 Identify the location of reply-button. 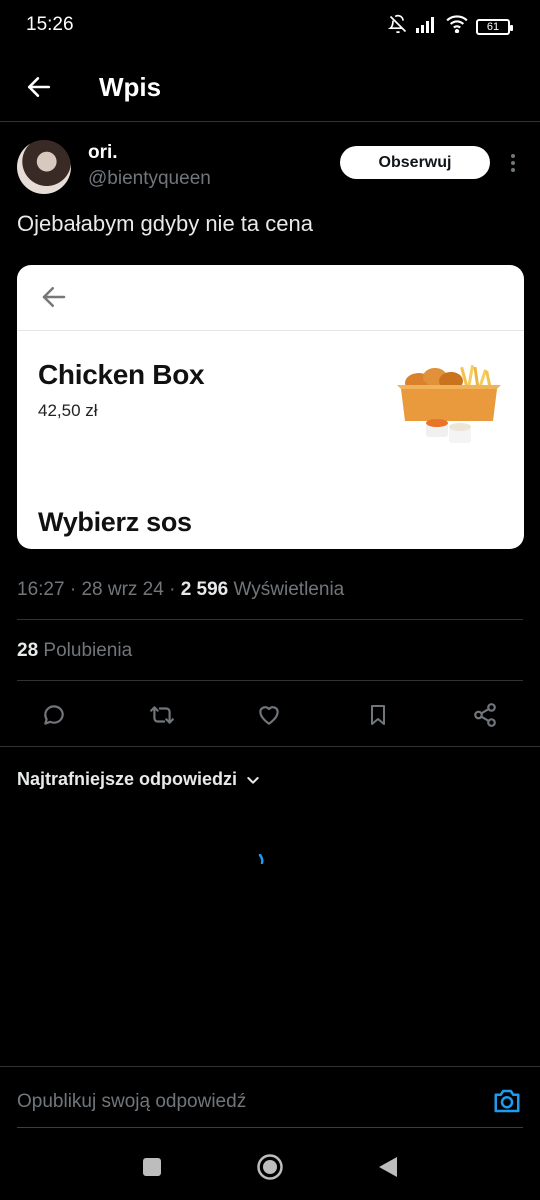
(54, 715).